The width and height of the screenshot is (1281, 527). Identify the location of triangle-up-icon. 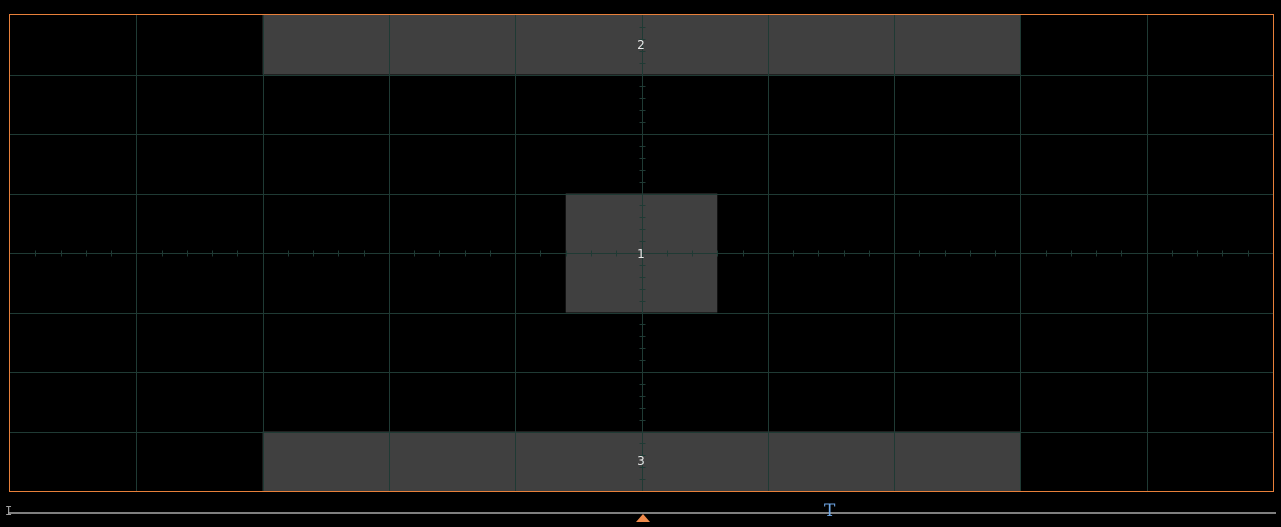
(643, 518).